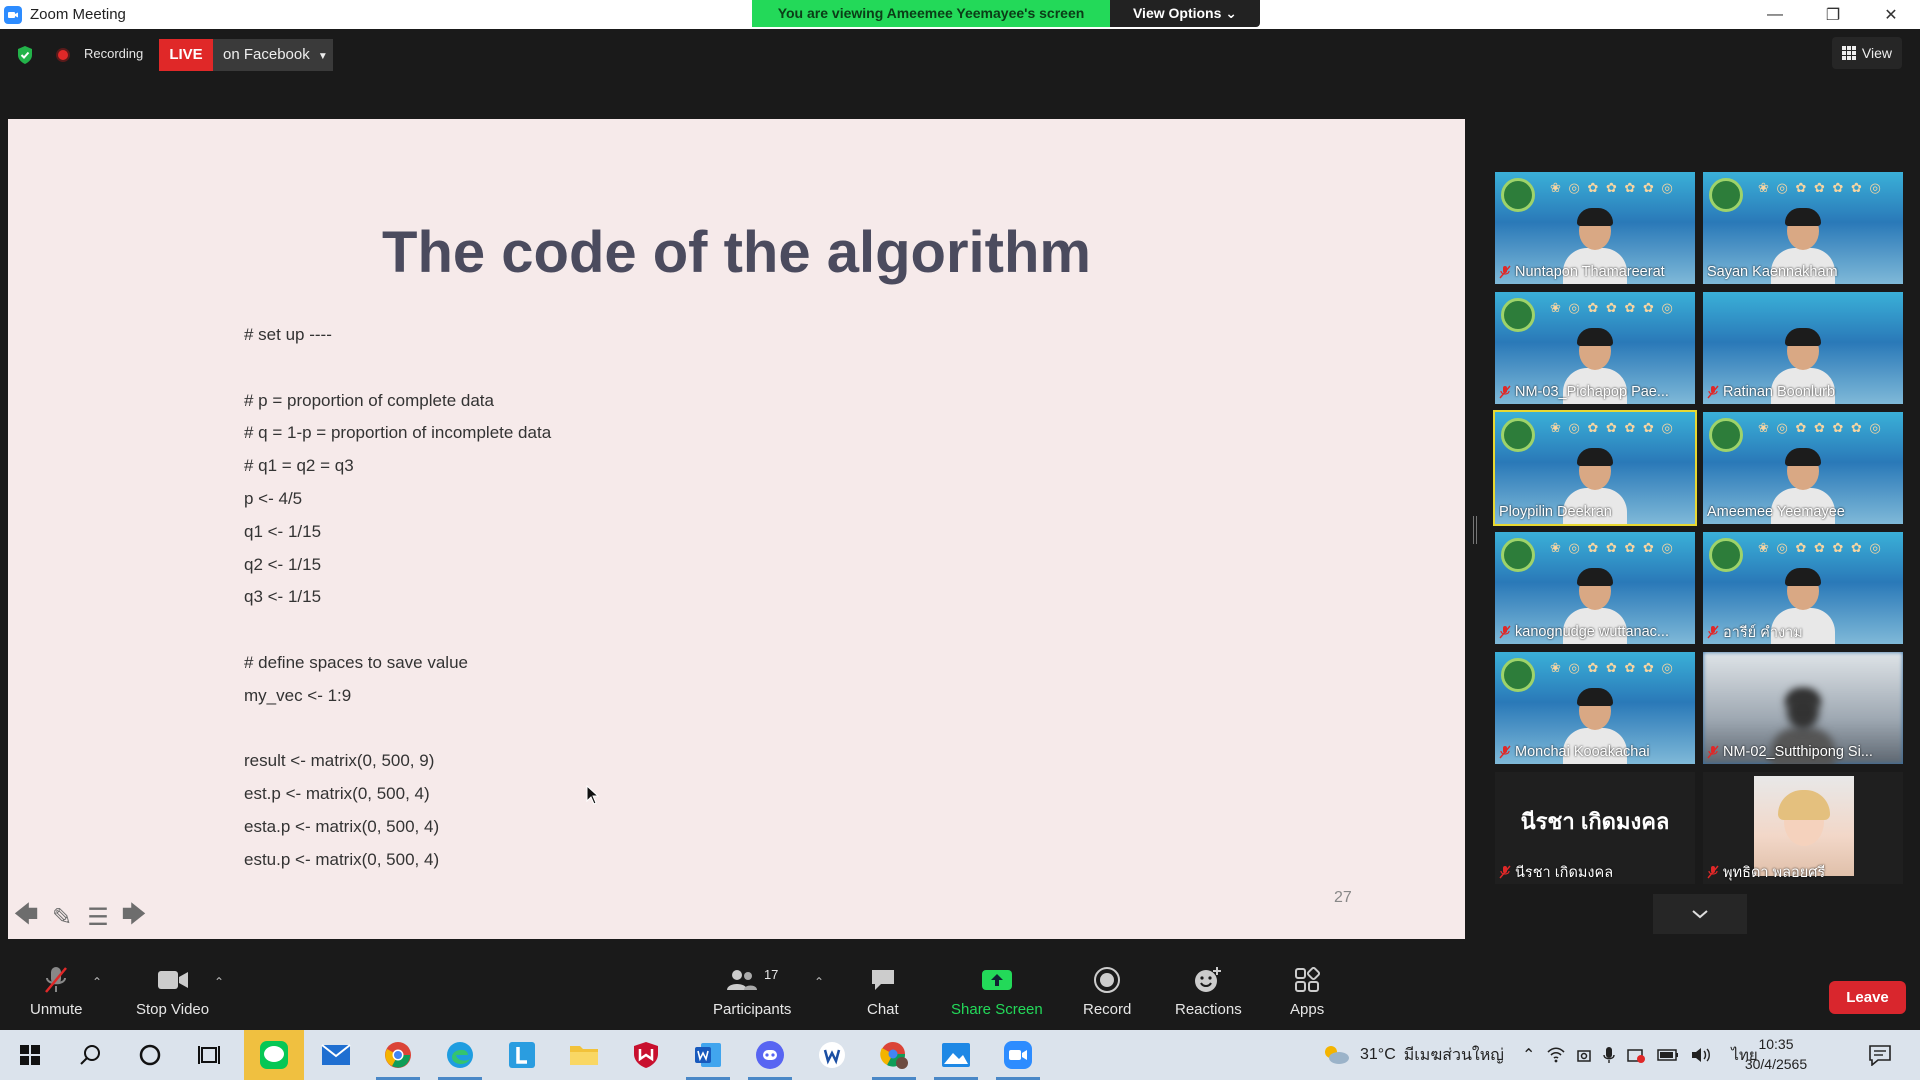 This screenshot has width=1920, height=1080. What do you see at coordinates (210, 1055) in the screenshot?
I see `taskbar-task-view-button` at bounding box center [210, 1055].